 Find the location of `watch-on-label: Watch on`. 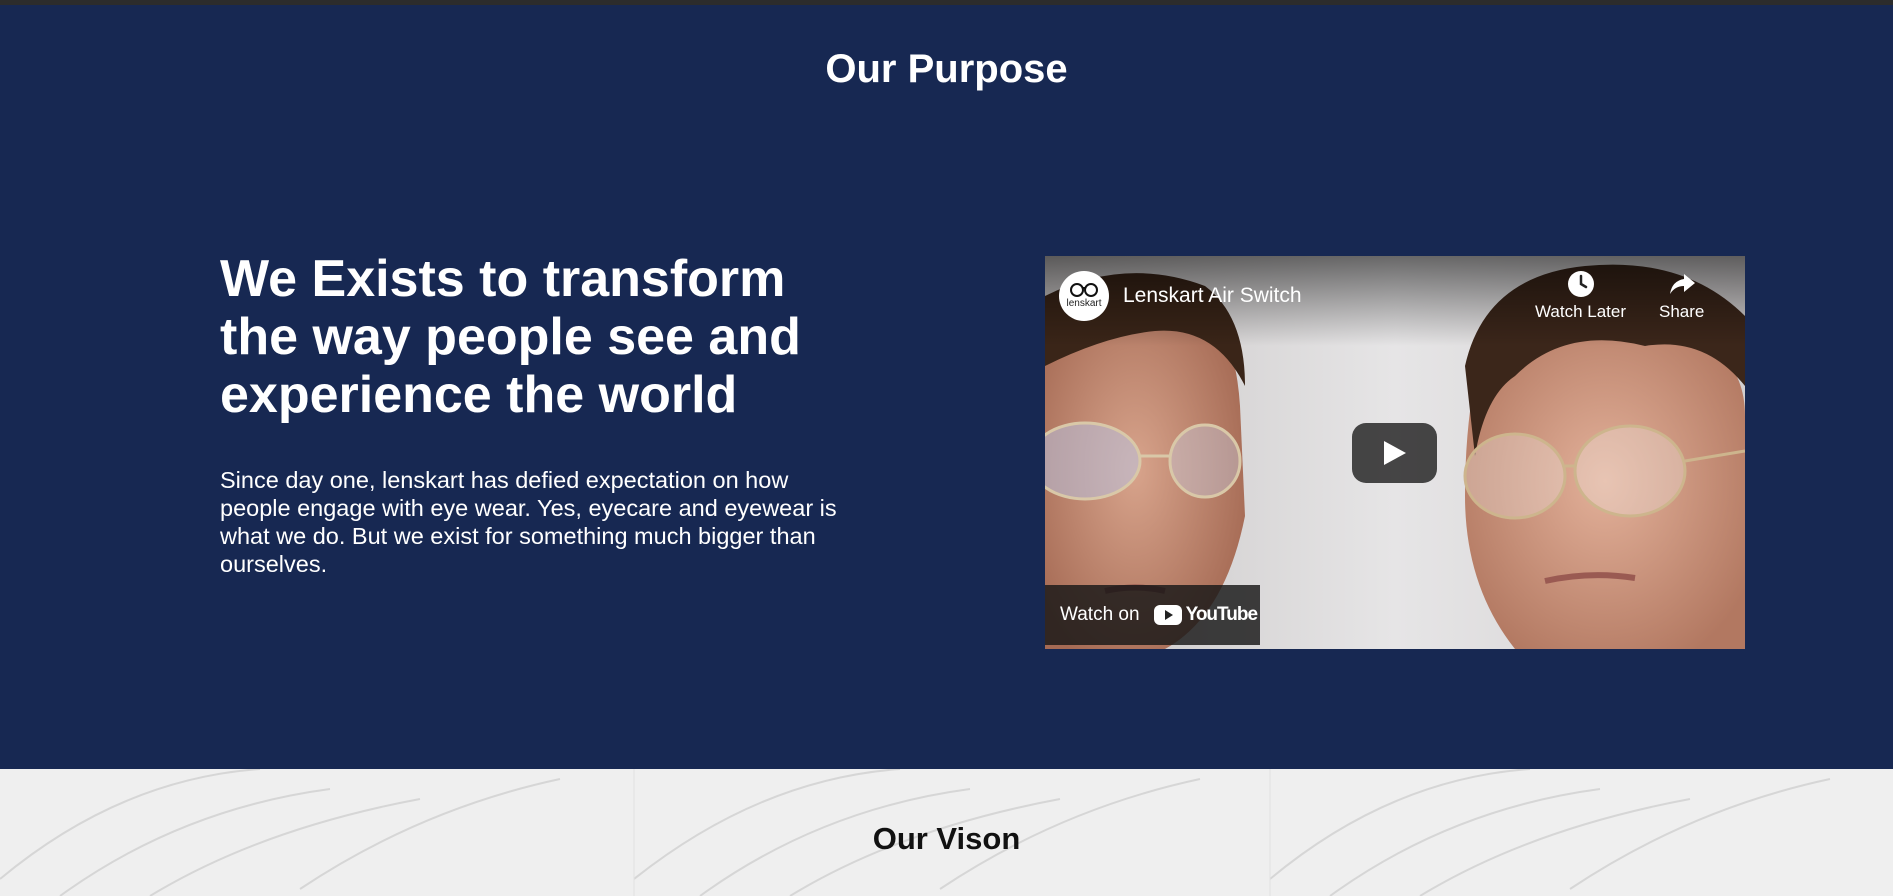

watch-on-label: Watch on is located at coordinates (1100, 614).